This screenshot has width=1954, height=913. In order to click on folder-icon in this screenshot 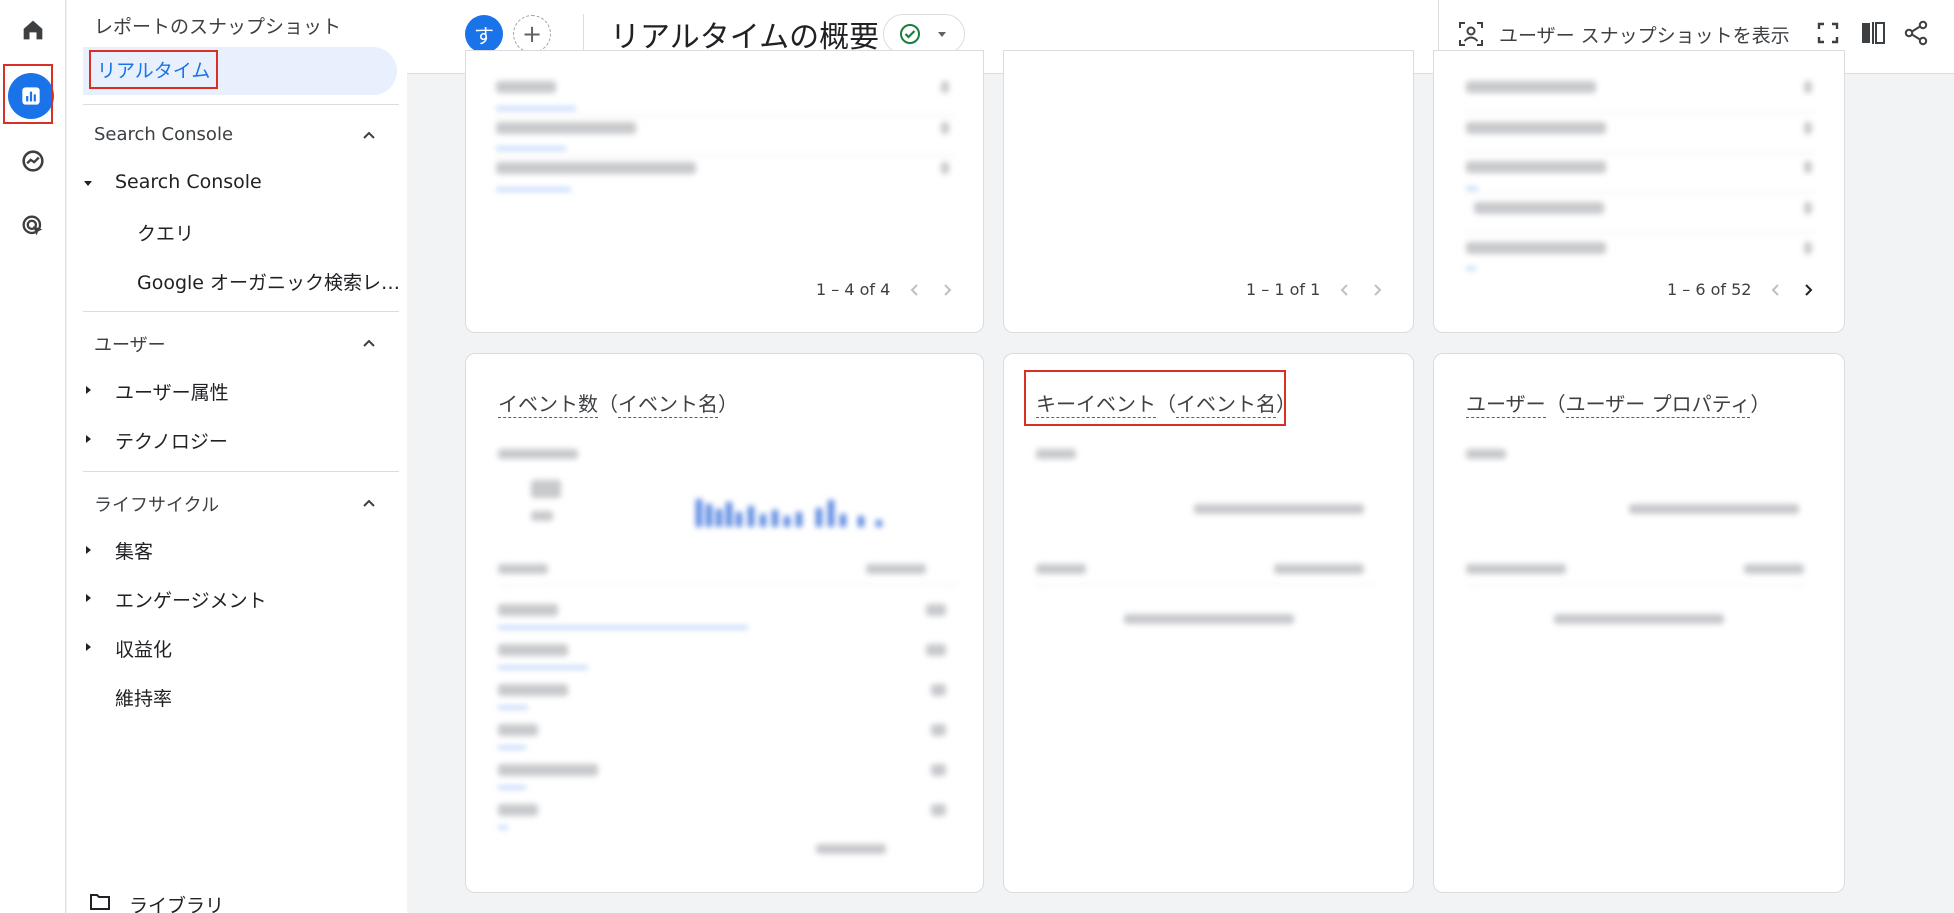, I will do `click(100, 902)`.